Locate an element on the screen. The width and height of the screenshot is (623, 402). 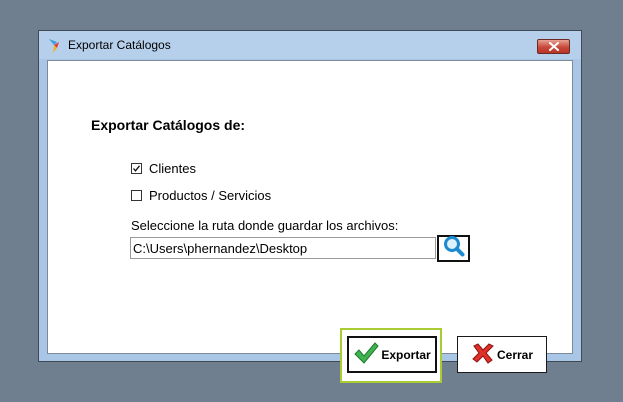
cancel-button-label: Cerrar is located at coordinates (515, 354).